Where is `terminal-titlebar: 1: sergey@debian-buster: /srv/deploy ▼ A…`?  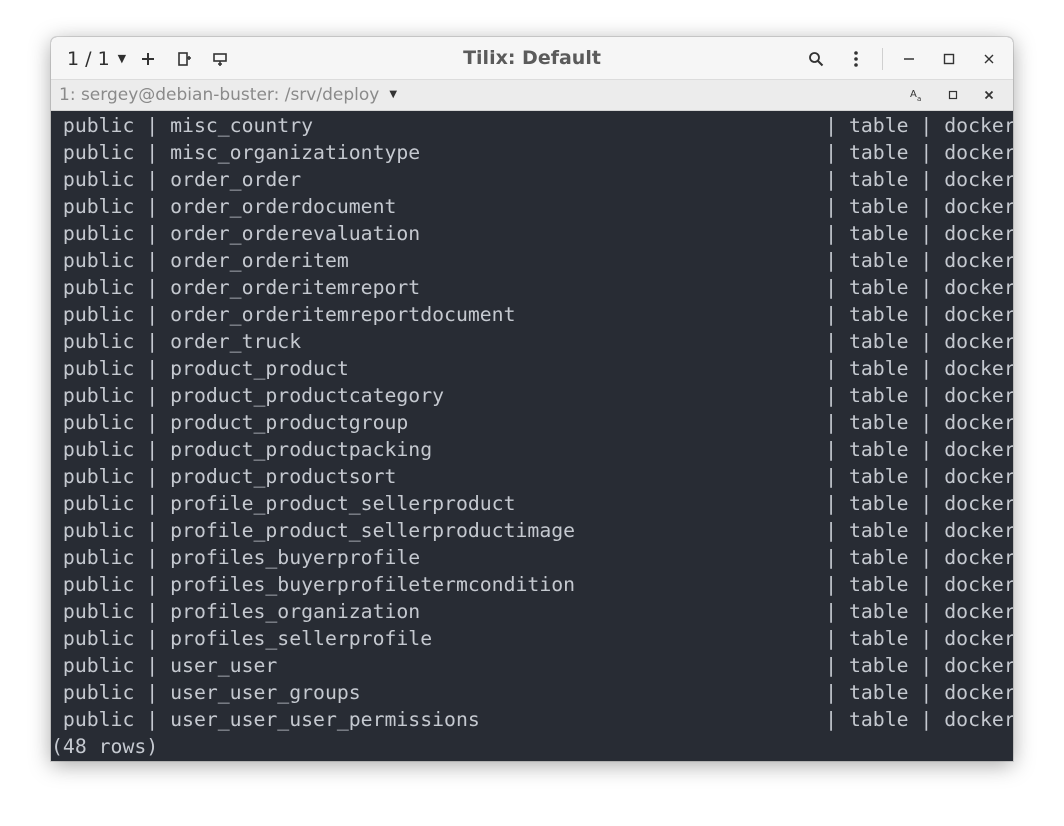
terminal-titlebar: 1: sergey@debian-buster: /srv/deploy ▼ A… is located at coordinates (532, 95).